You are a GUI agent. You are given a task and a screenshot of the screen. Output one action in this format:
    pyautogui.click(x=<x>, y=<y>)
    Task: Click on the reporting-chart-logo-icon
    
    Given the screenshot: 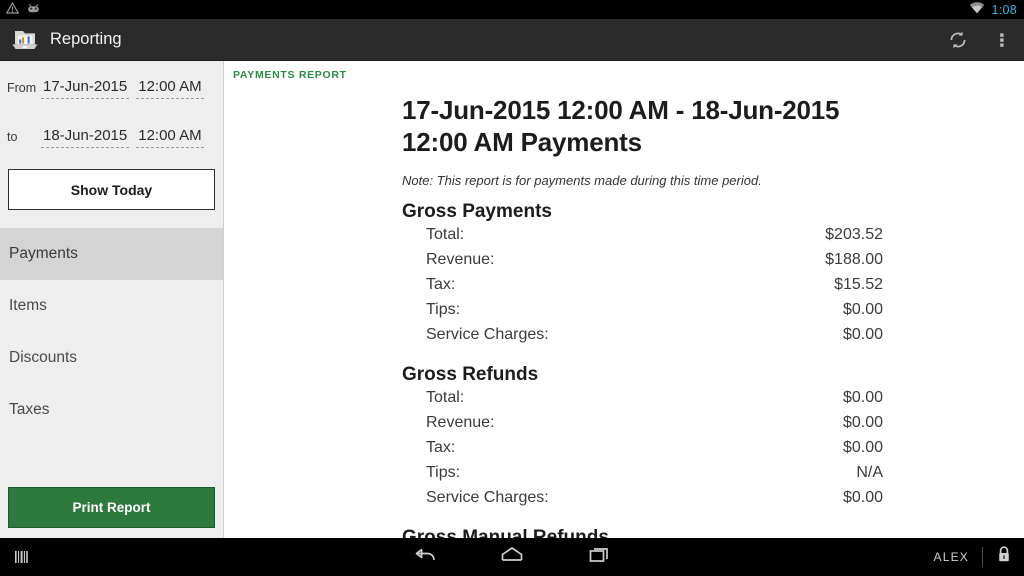 What is the action you would take?
    pyautogui.click(x=25, y=40)
    